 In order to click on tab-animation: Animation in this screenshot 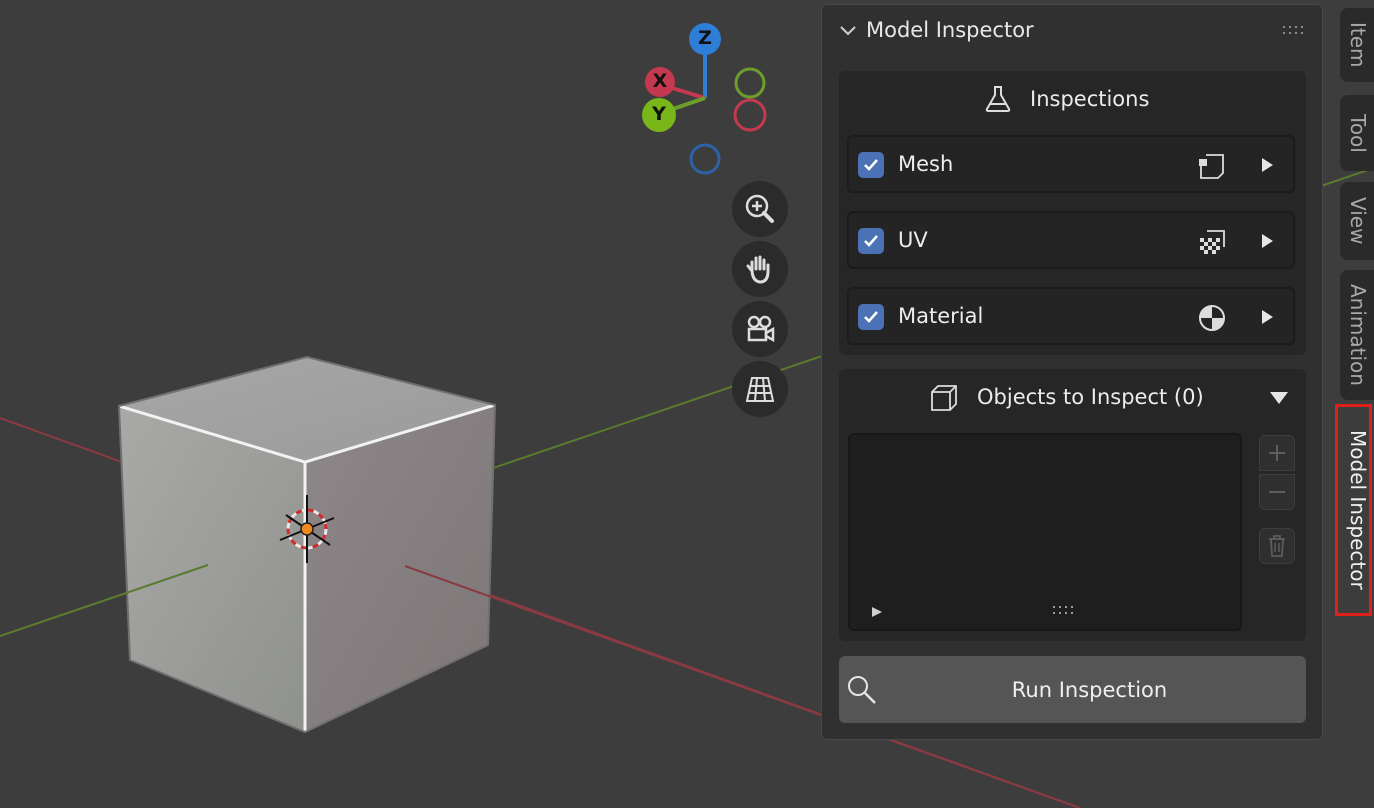, I will do `click(1357, 335)`.